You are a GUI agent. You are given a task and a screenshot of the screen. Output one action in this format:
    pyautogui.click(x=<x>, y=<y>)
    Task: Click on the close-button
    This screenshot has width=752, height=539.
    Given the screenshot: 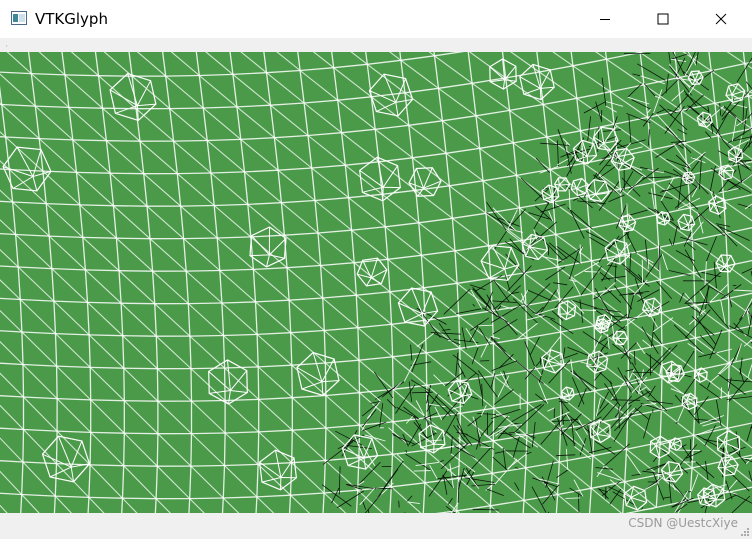 What is the action you would take?
    pyautogui.click(x=721, y=19)
    